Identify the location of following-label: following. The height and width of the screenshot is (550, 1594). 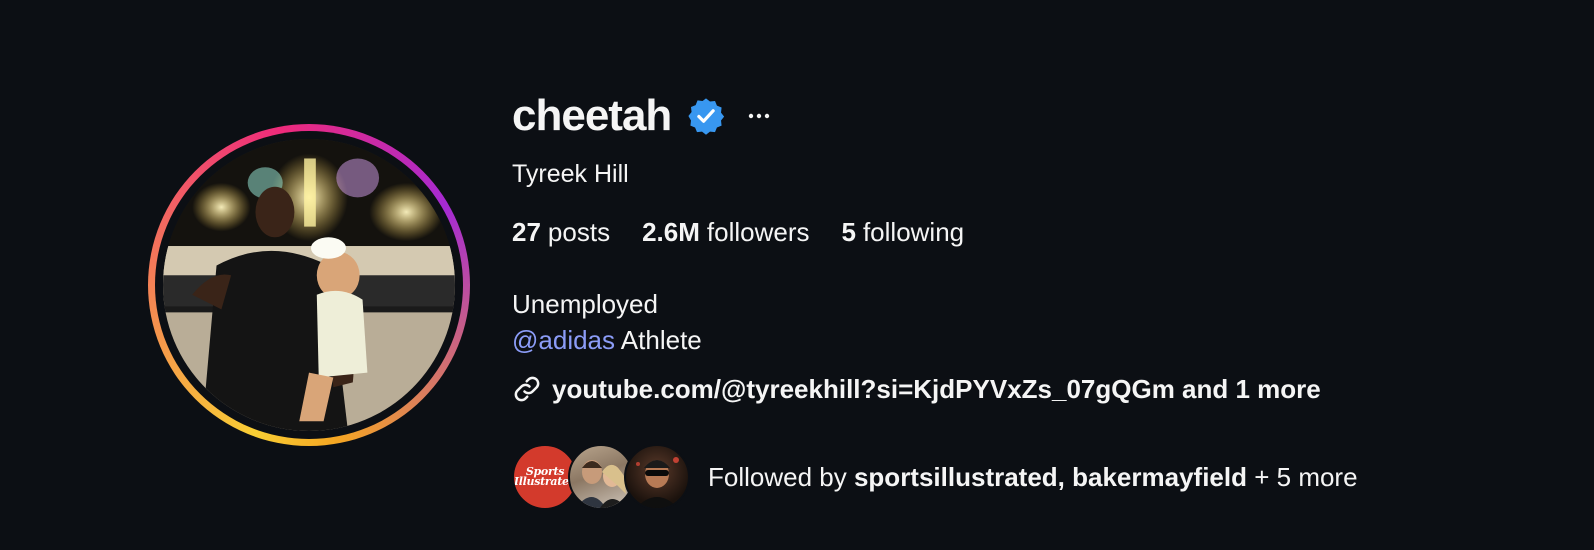
(913, 232).